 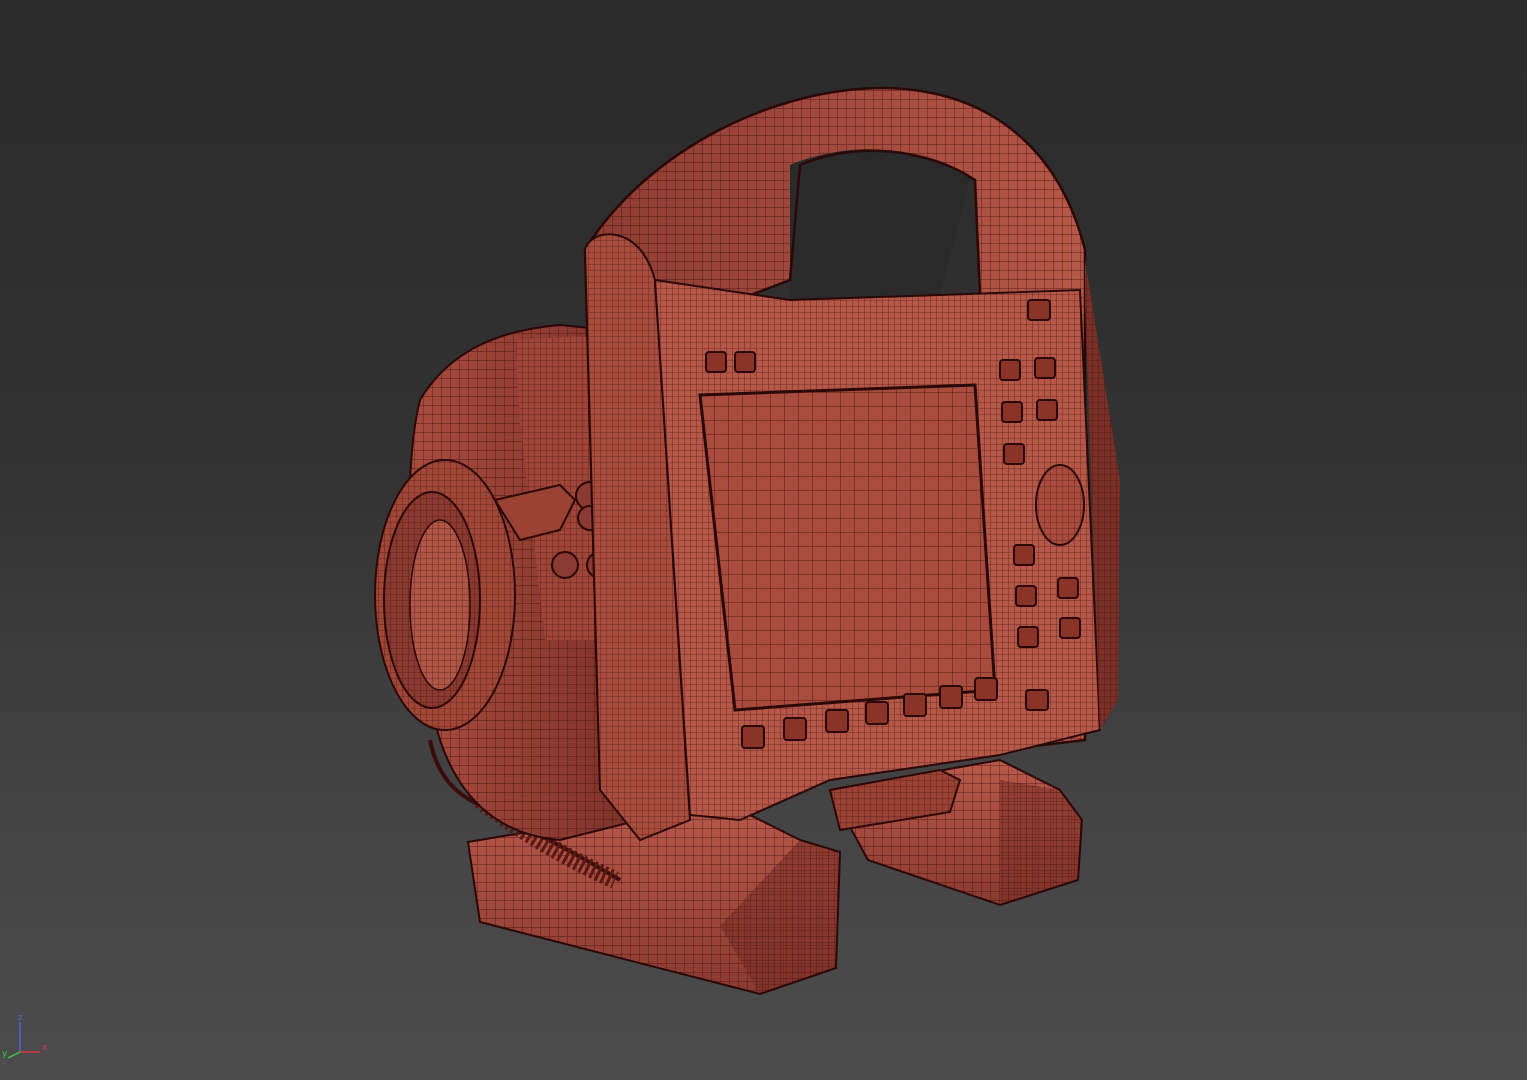 I want to click on rotary-knob, so click(x=1060, y=505).